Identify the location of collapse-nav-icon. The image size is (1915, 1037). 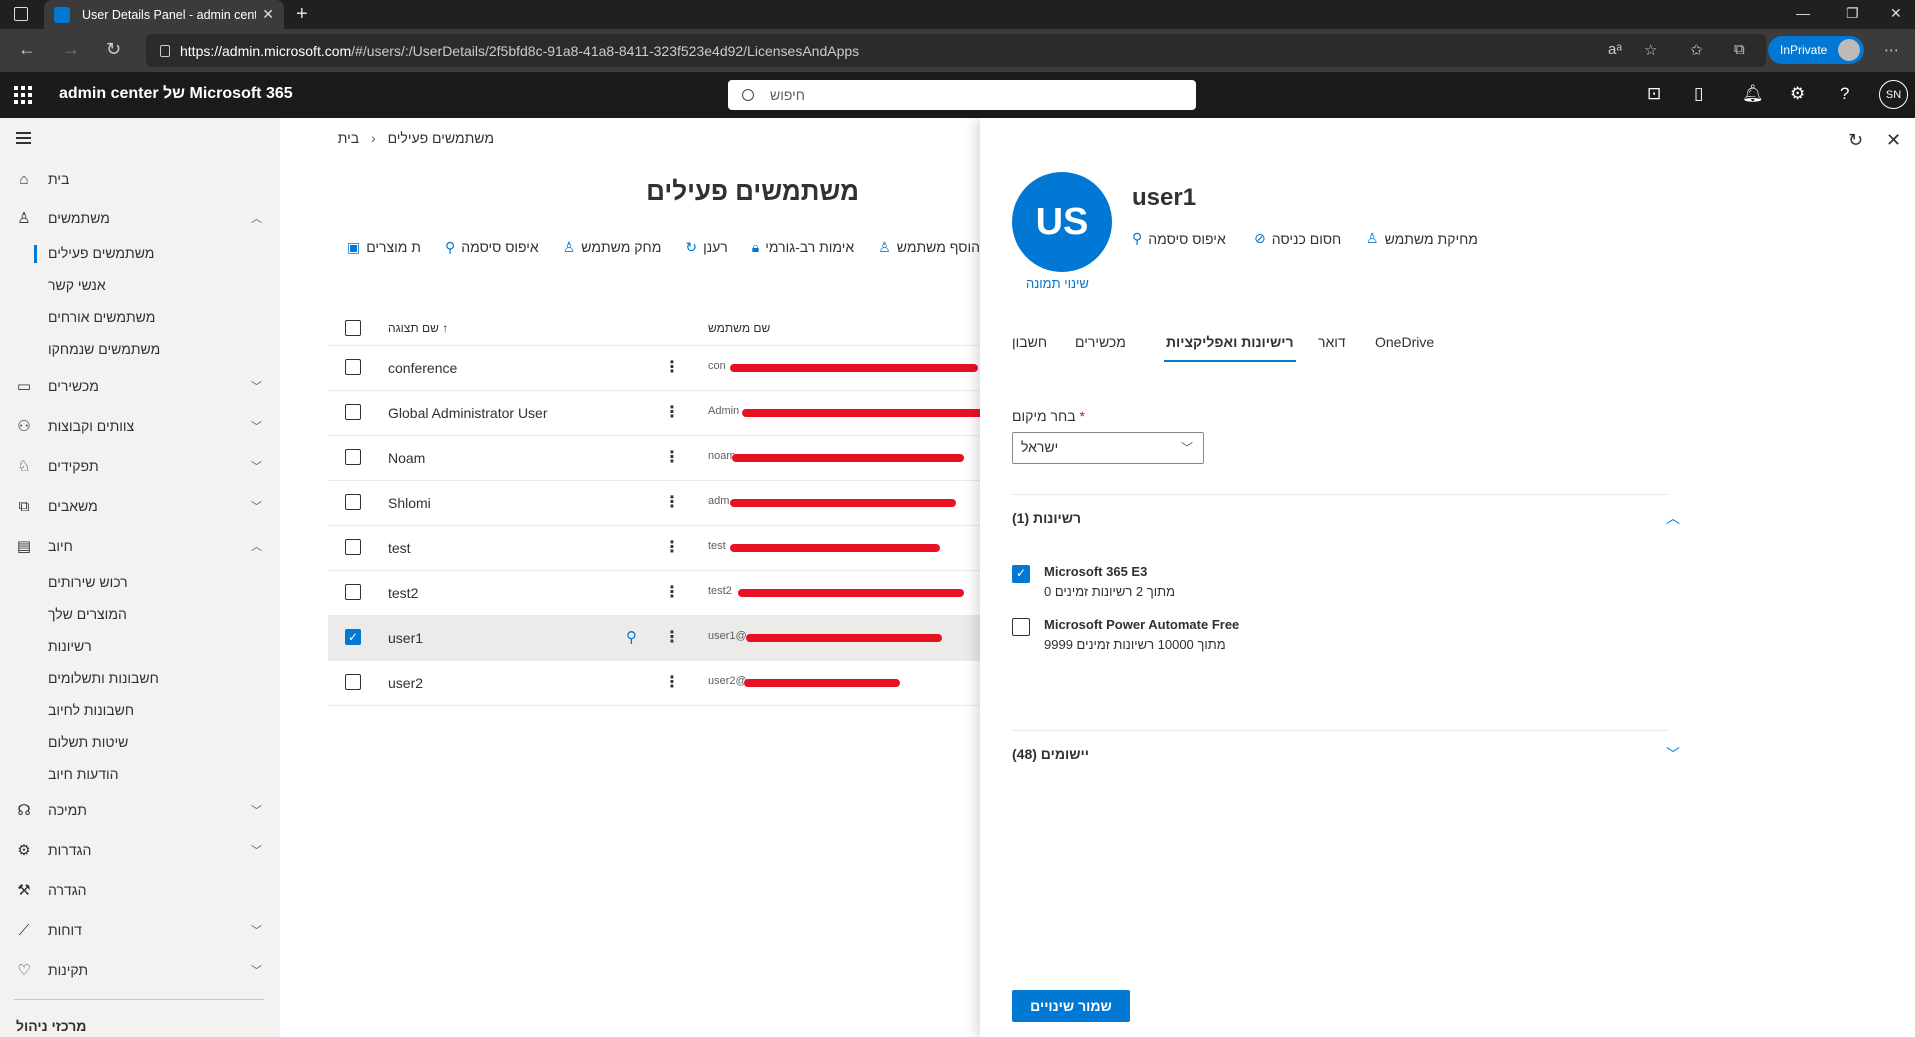
(23, 139).